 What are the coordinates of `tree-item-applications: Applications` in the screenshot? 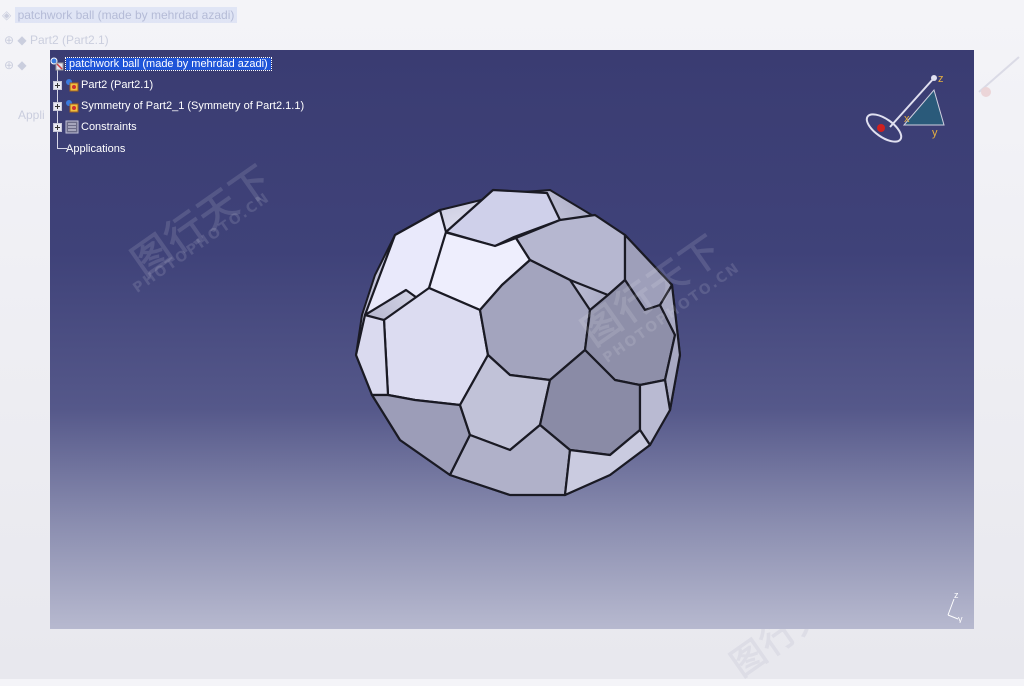 It's located at (95, 149).